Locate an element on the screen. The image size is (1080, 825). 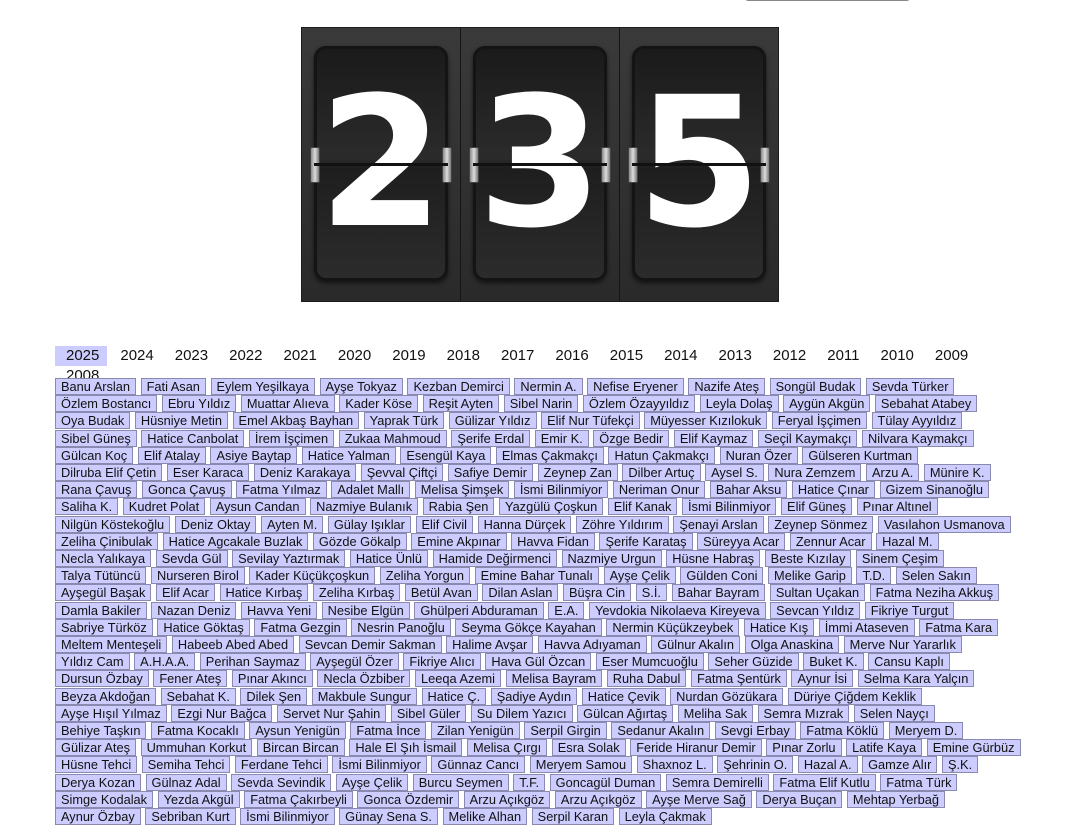
tab-year-2015: 2015 is located at coordinates (625, 356).